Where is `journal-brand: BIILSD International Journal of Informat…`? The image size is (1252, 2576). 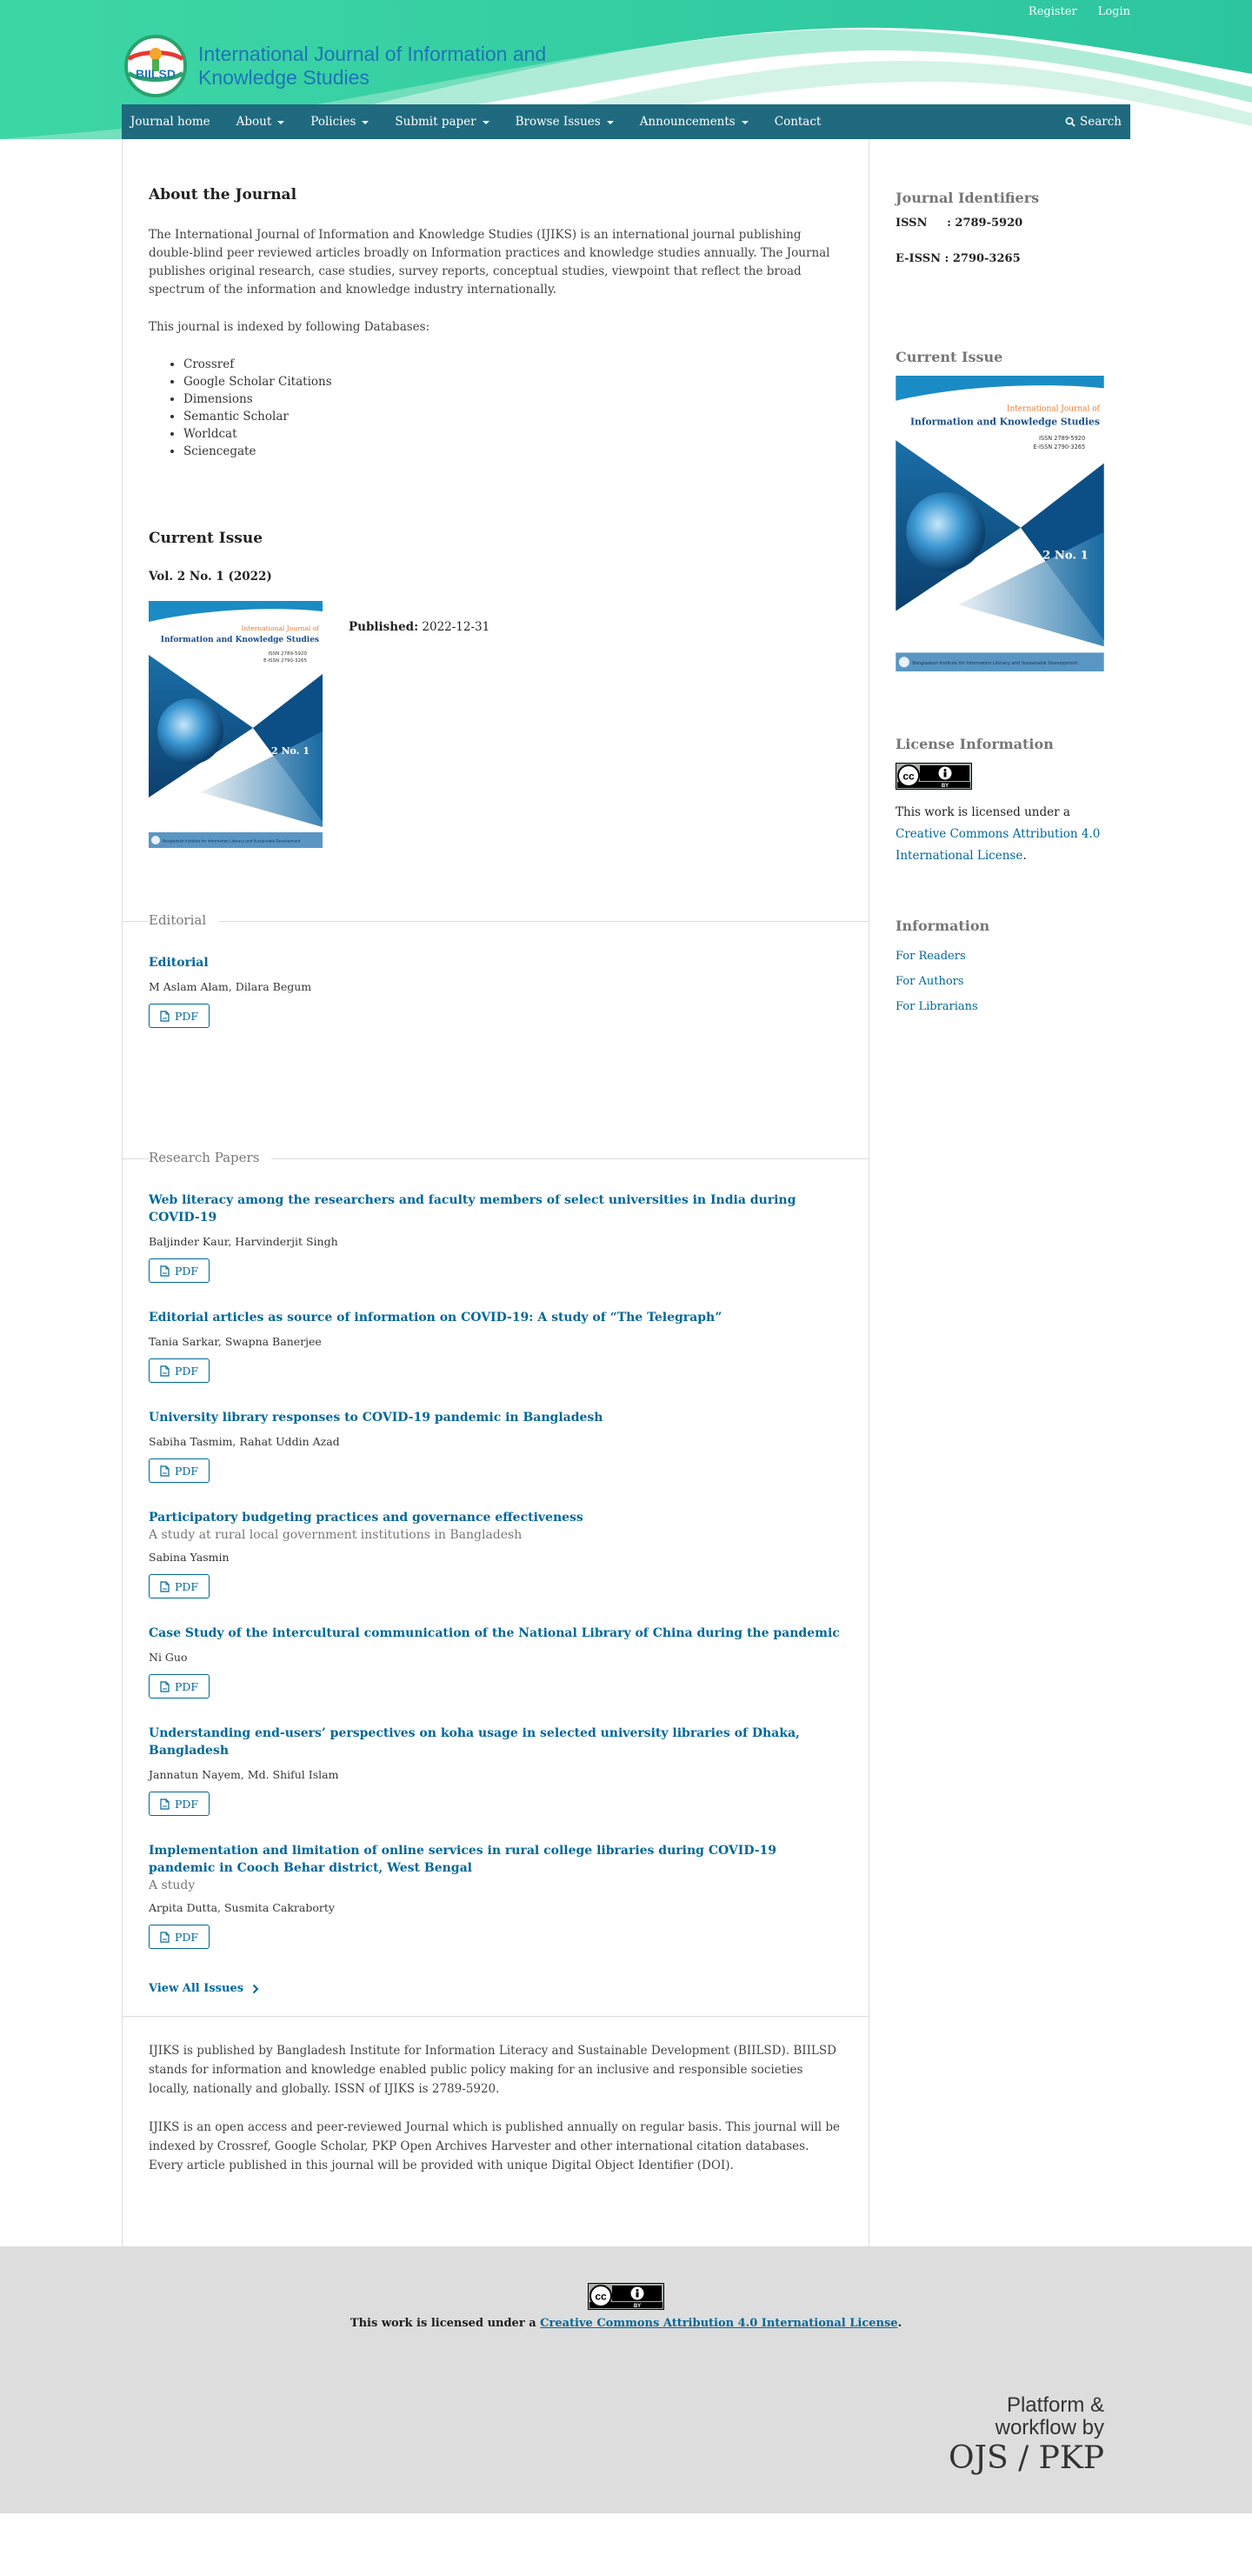
journal-brand: BIILSD International Journal of Informat… is located at coordinates (342, 66).